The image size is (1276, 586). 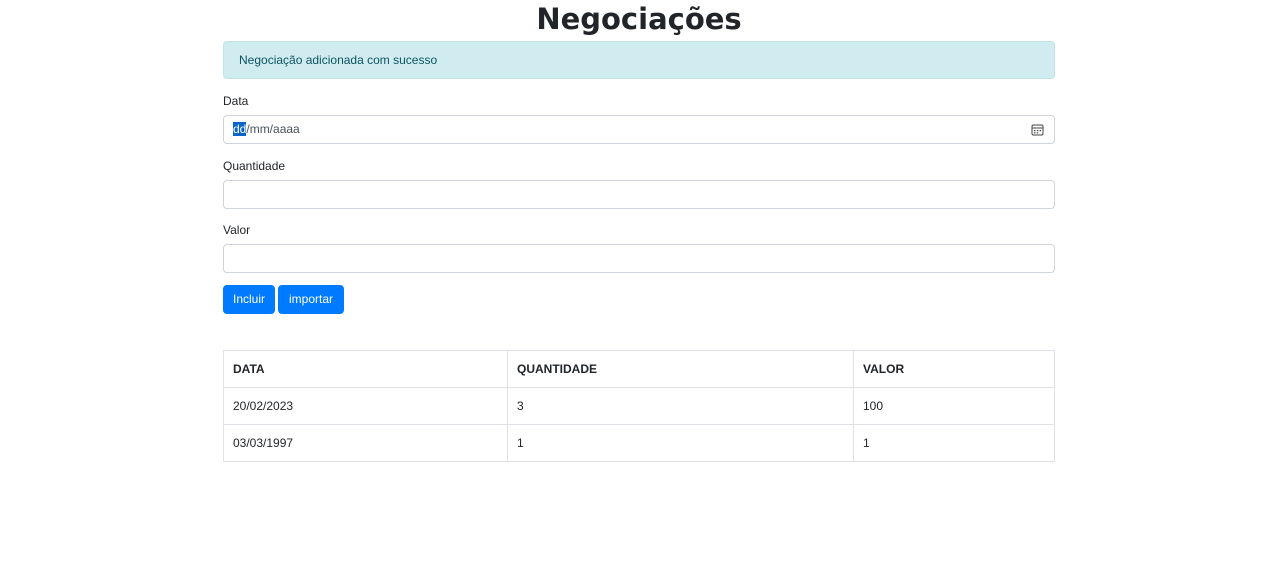 I want to click on data-date-input: dd/mm/aaaa, so click(x=639, y=129).